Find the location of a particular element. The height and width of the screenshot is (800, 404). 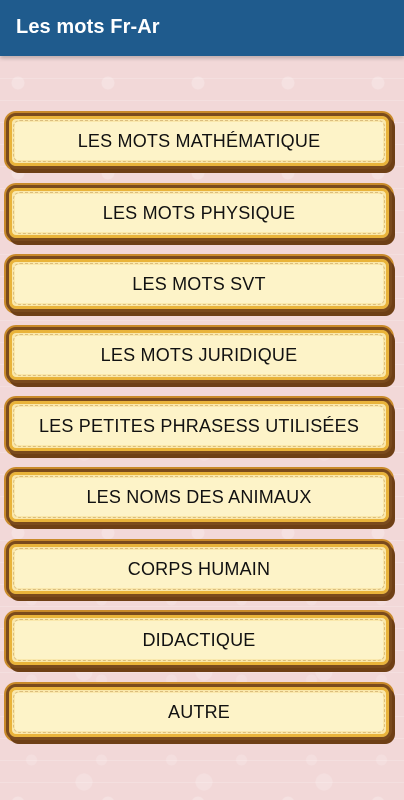

category-label: LES MOTS MATHÉMATIQUE is located at coordinates (199, 140).